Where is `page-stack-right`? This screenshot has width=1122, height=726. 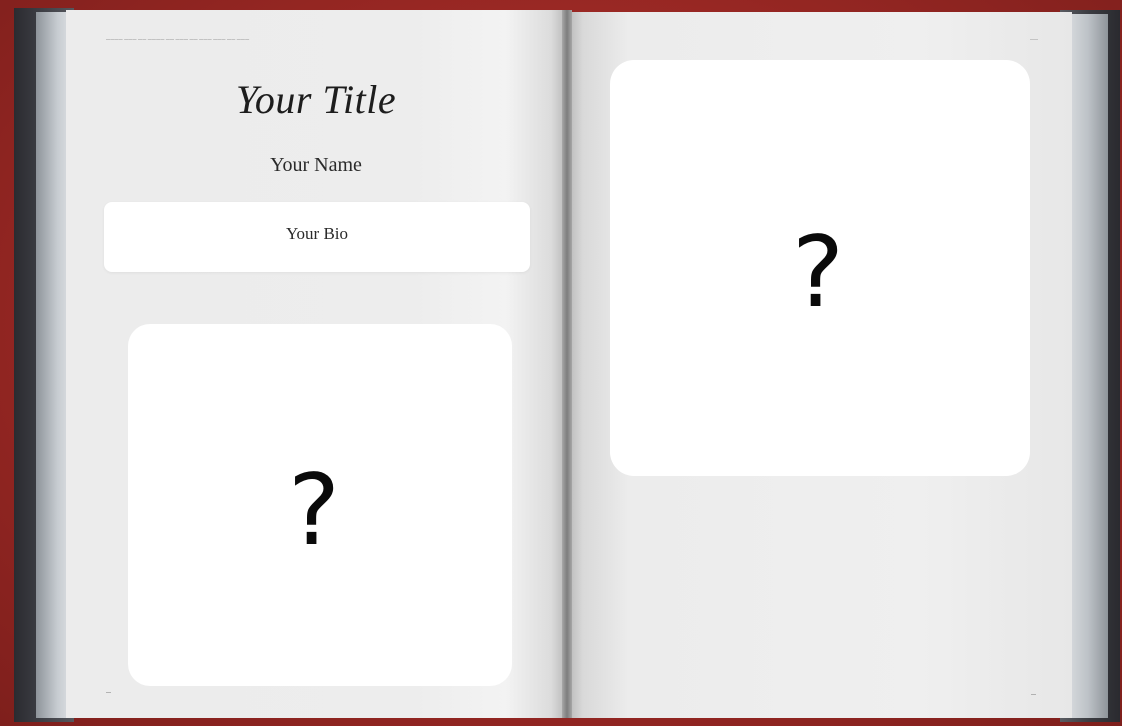
page-stack-right is located at coordinates (1088, 366).